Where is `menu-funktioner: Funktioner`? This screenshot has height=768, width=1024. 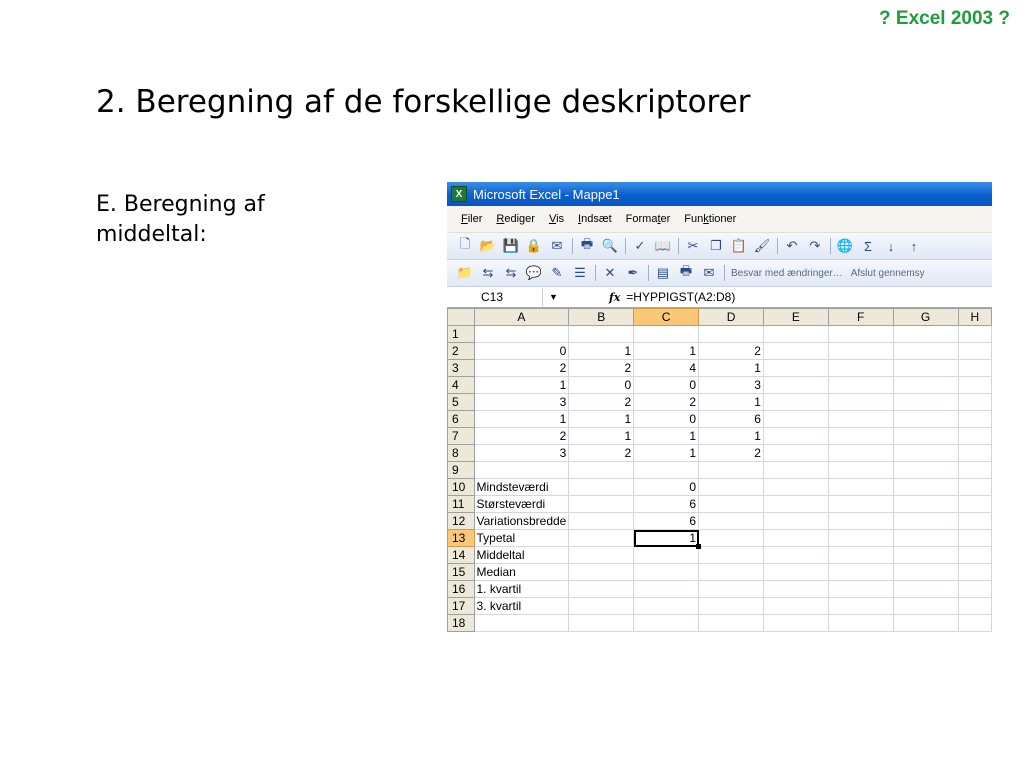 menu-funktioner: Funktioner is located at coordinates (710, 219).